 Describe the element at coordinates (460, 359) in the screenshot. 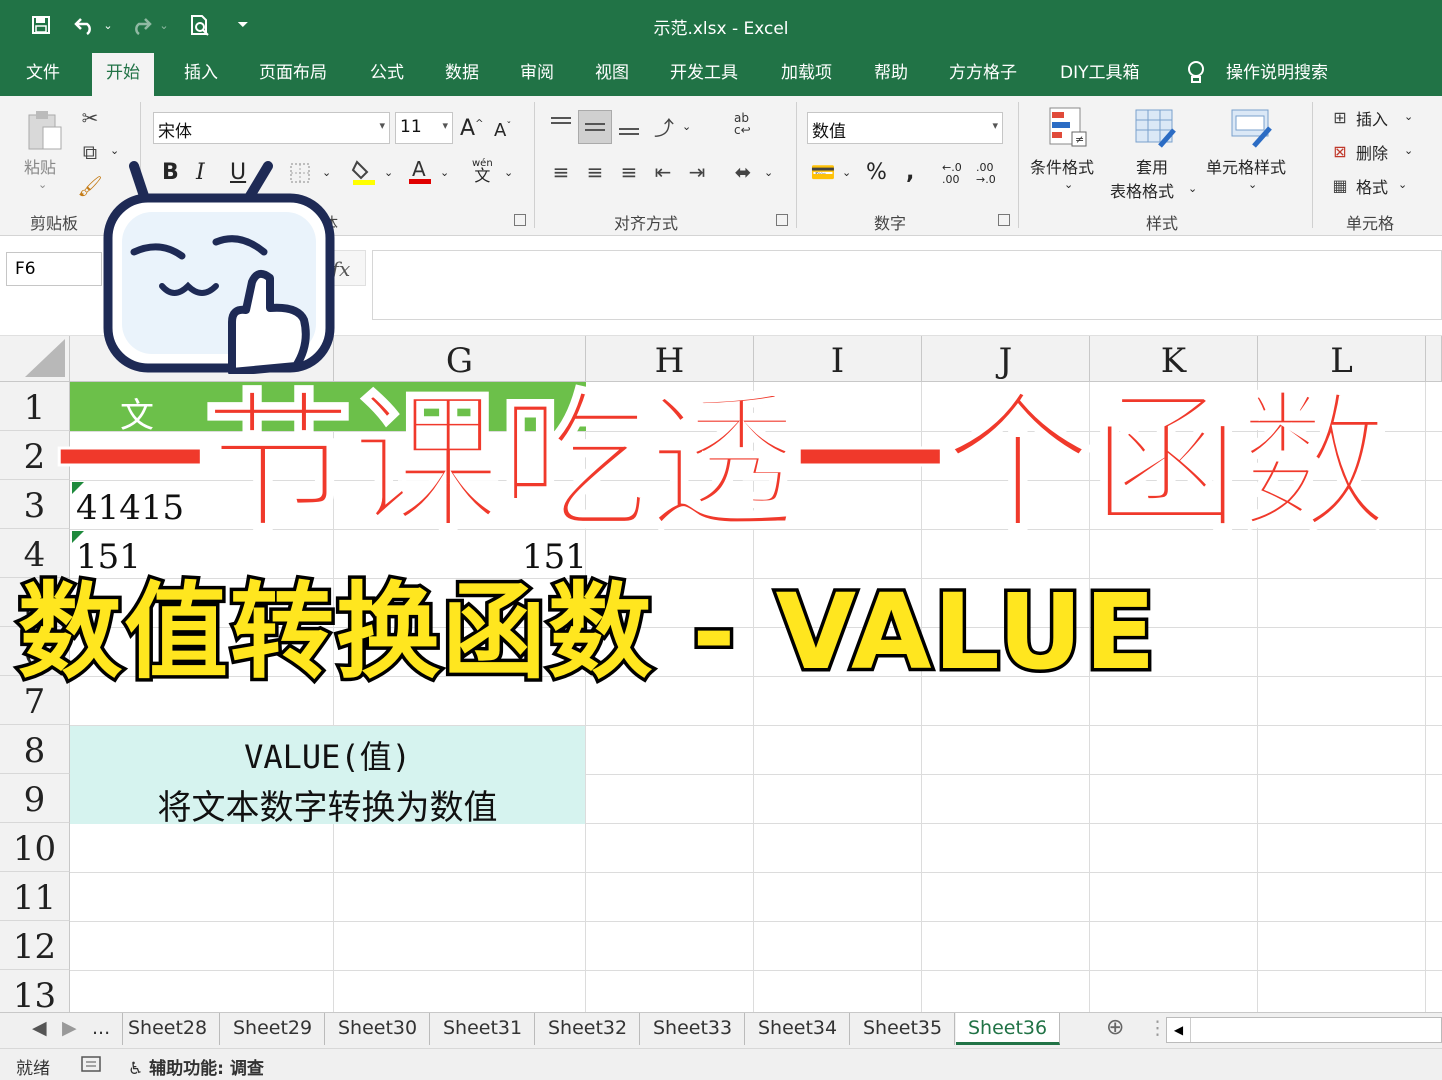

I see `column-header-g: G` at that location.